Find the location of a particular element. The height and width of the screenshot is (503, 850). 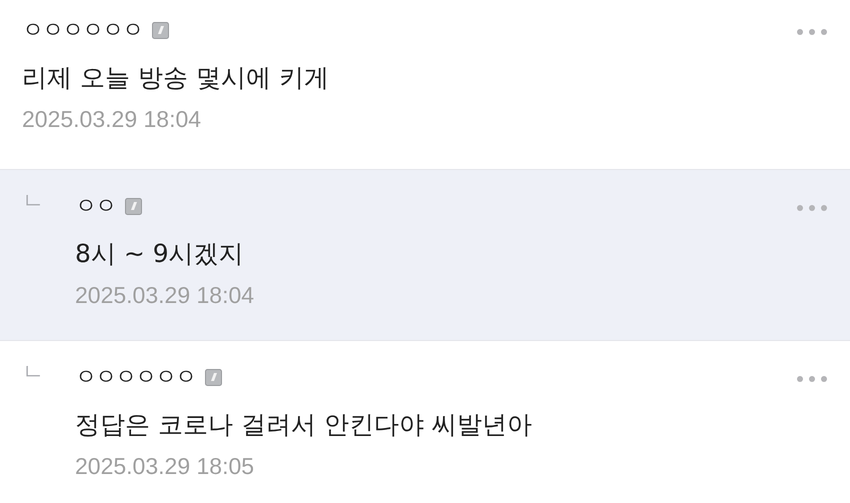

comment-text: 정답은 코로나 걸려서 안킨다야 씨발년아 is located at coordinates (304, 424).